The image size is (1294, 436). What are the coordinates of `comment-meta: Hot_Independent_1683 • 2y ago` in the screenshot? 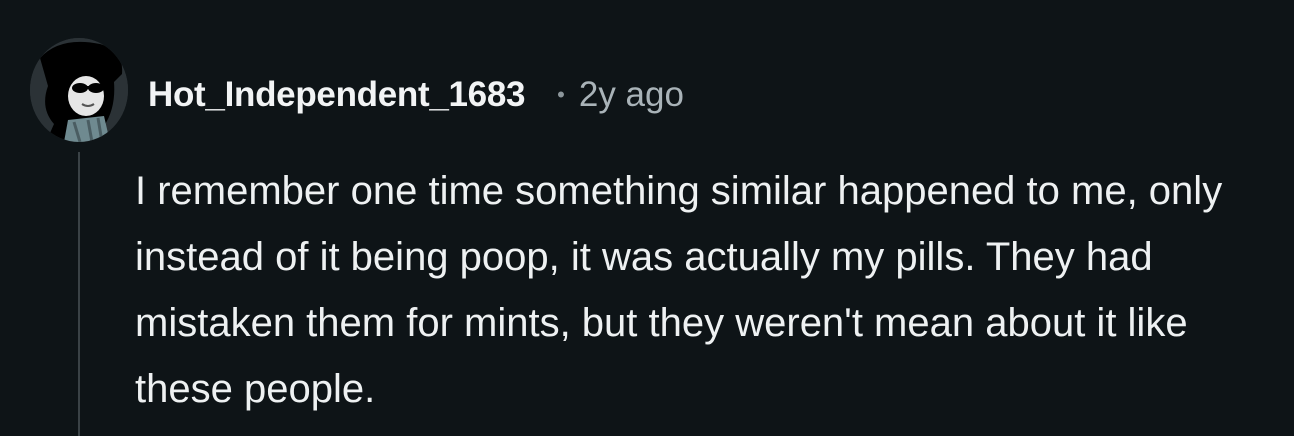 It's located at (416, 95).